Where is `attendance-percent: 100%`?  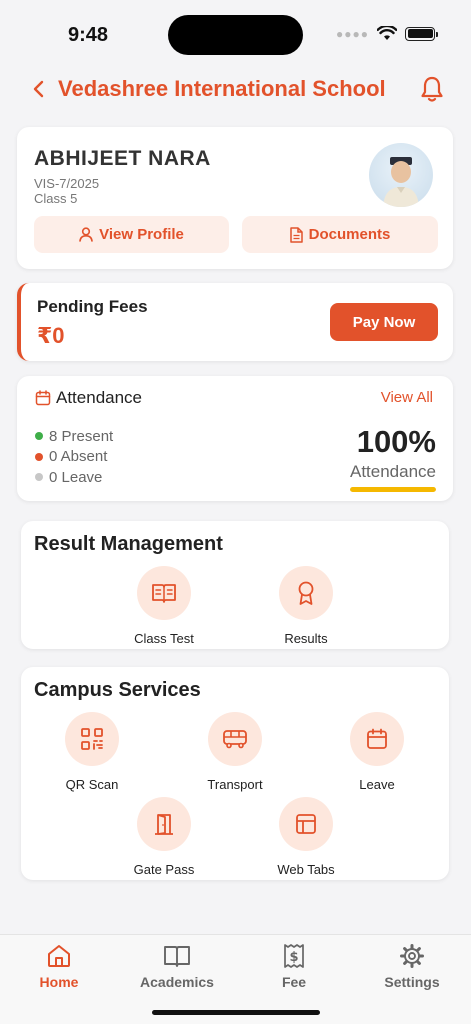
attendance-percent: 100% is located at coordinates (396, 441).